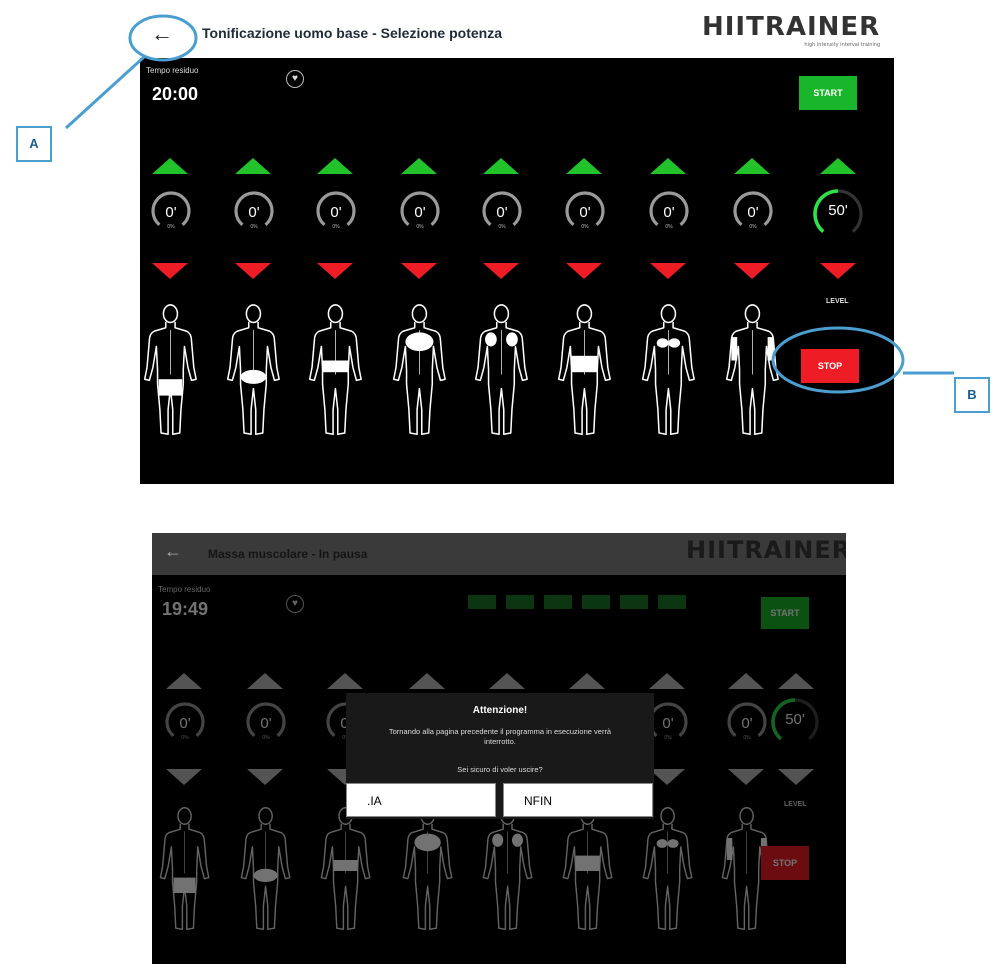 The width and height of the screenshot is (1008, 964). I want to click on stop-button: STOP, so click(785, 863).